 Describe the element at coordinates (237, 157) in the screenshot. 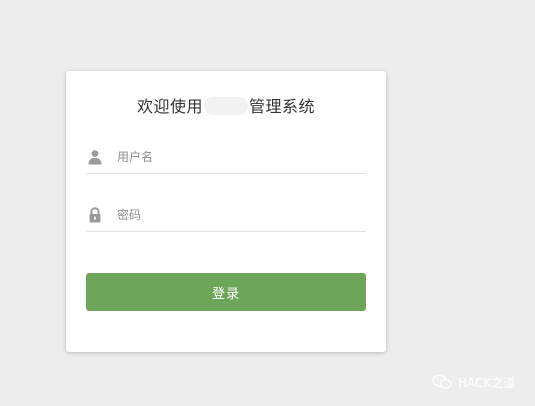

I see `username-input` at that location.